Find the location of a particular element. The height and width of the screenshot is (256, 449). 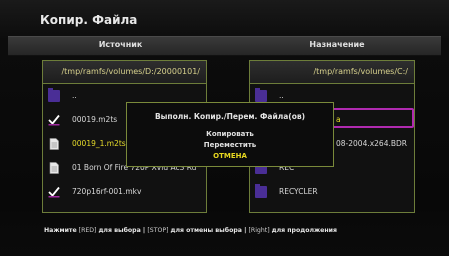

stop-key-hint: [STOP] is located at coordinates (158, 230).